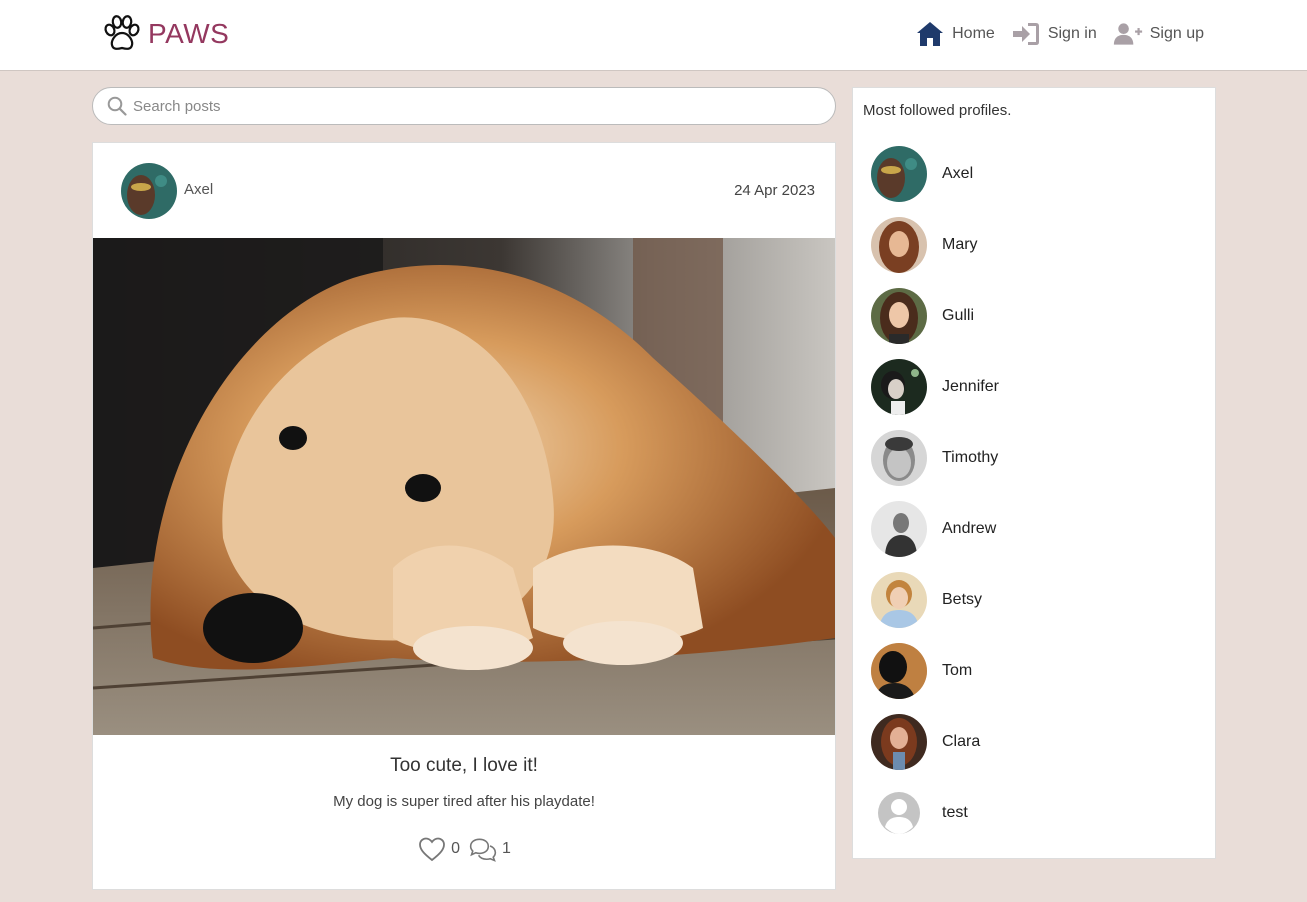 The width and height of the screenshot is (1307, 902). Describe the element at coordinates (653, 35) in the screenshot. I see `navbar: PAWS Home Sign in Sign up` at that location.